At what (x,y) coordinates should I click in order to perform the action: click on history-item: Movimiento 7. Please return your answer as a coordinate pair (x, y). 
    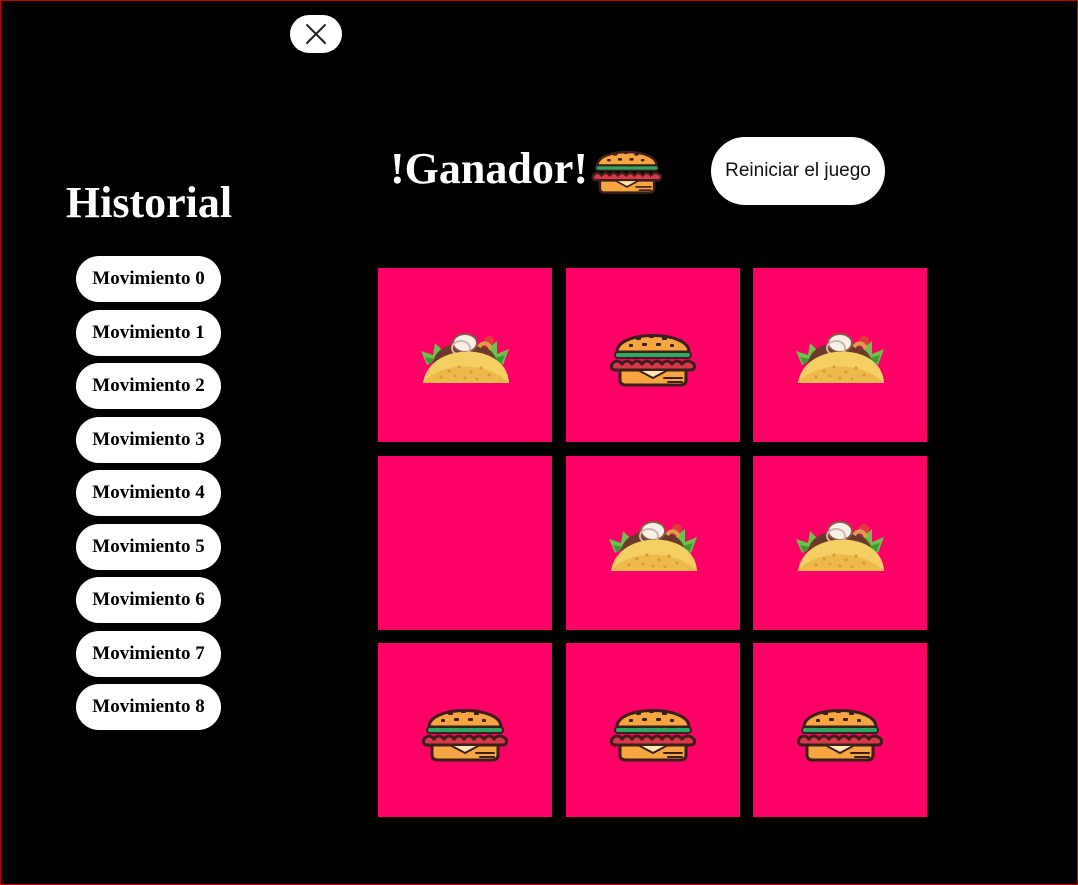
    Looking at the image, I should click on (148, 653).